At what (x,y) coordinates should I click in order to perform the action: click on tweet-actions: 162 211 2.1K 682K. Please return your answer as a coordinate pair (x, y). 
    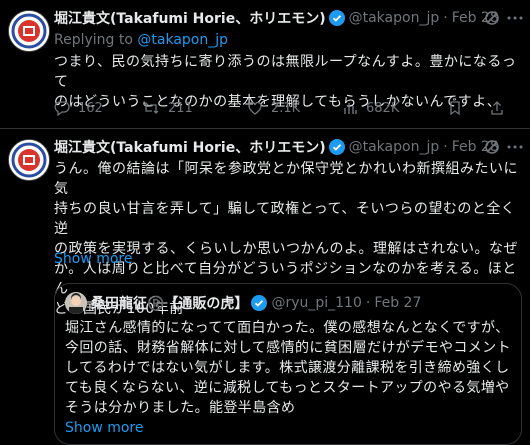
    Looking at the image, I should click on (287, 108).